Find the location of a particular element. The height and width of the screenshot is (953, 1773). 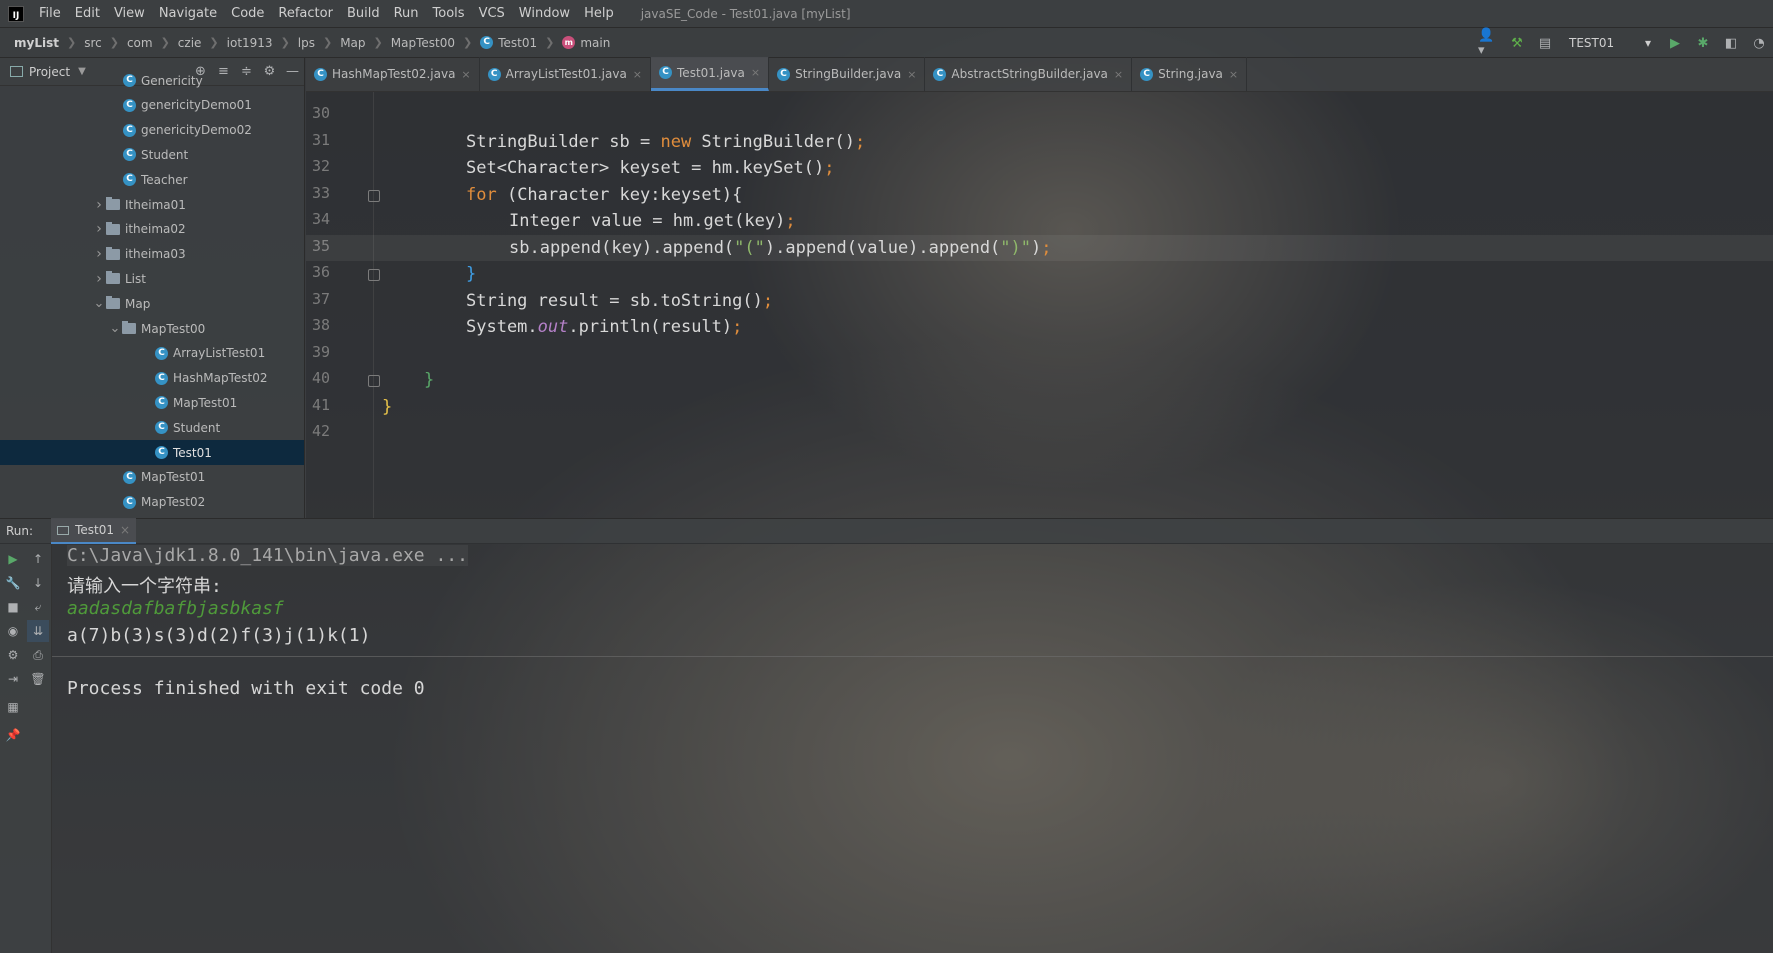

menu-code: Code is located at coordinates (247, 14).